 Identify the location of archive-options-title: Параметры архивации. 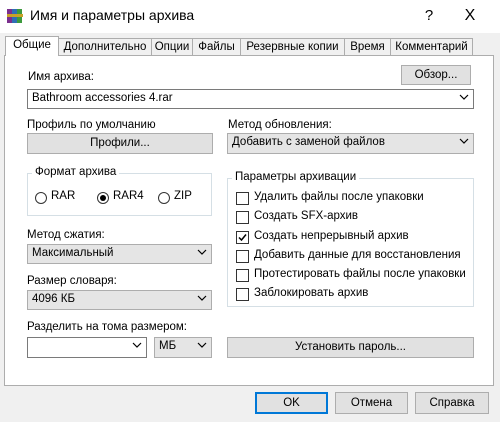
(296, 177).